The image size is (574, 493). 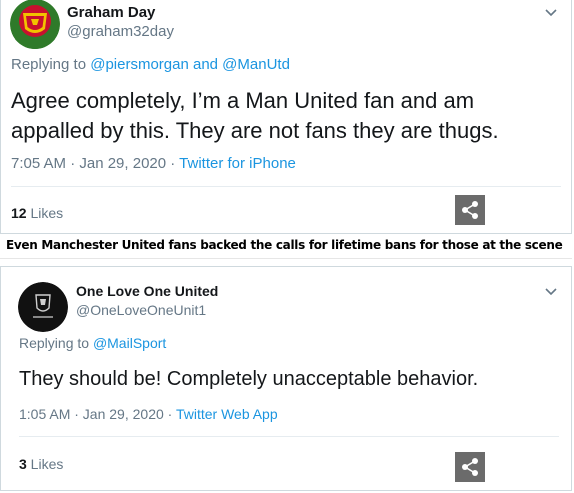 I want to click on user-handle: @graham32day, so click(x=120, y=31).